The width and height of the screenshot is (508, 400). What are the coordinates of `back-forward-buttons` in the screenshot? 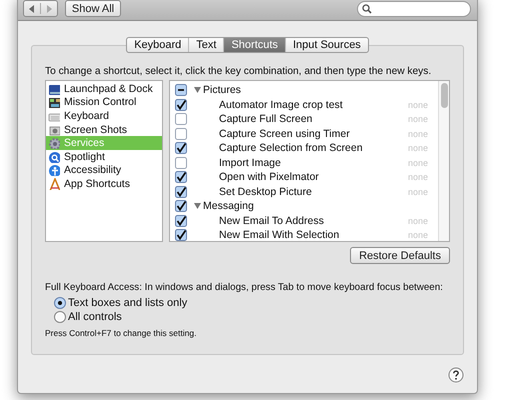 It's located at (40, 8).